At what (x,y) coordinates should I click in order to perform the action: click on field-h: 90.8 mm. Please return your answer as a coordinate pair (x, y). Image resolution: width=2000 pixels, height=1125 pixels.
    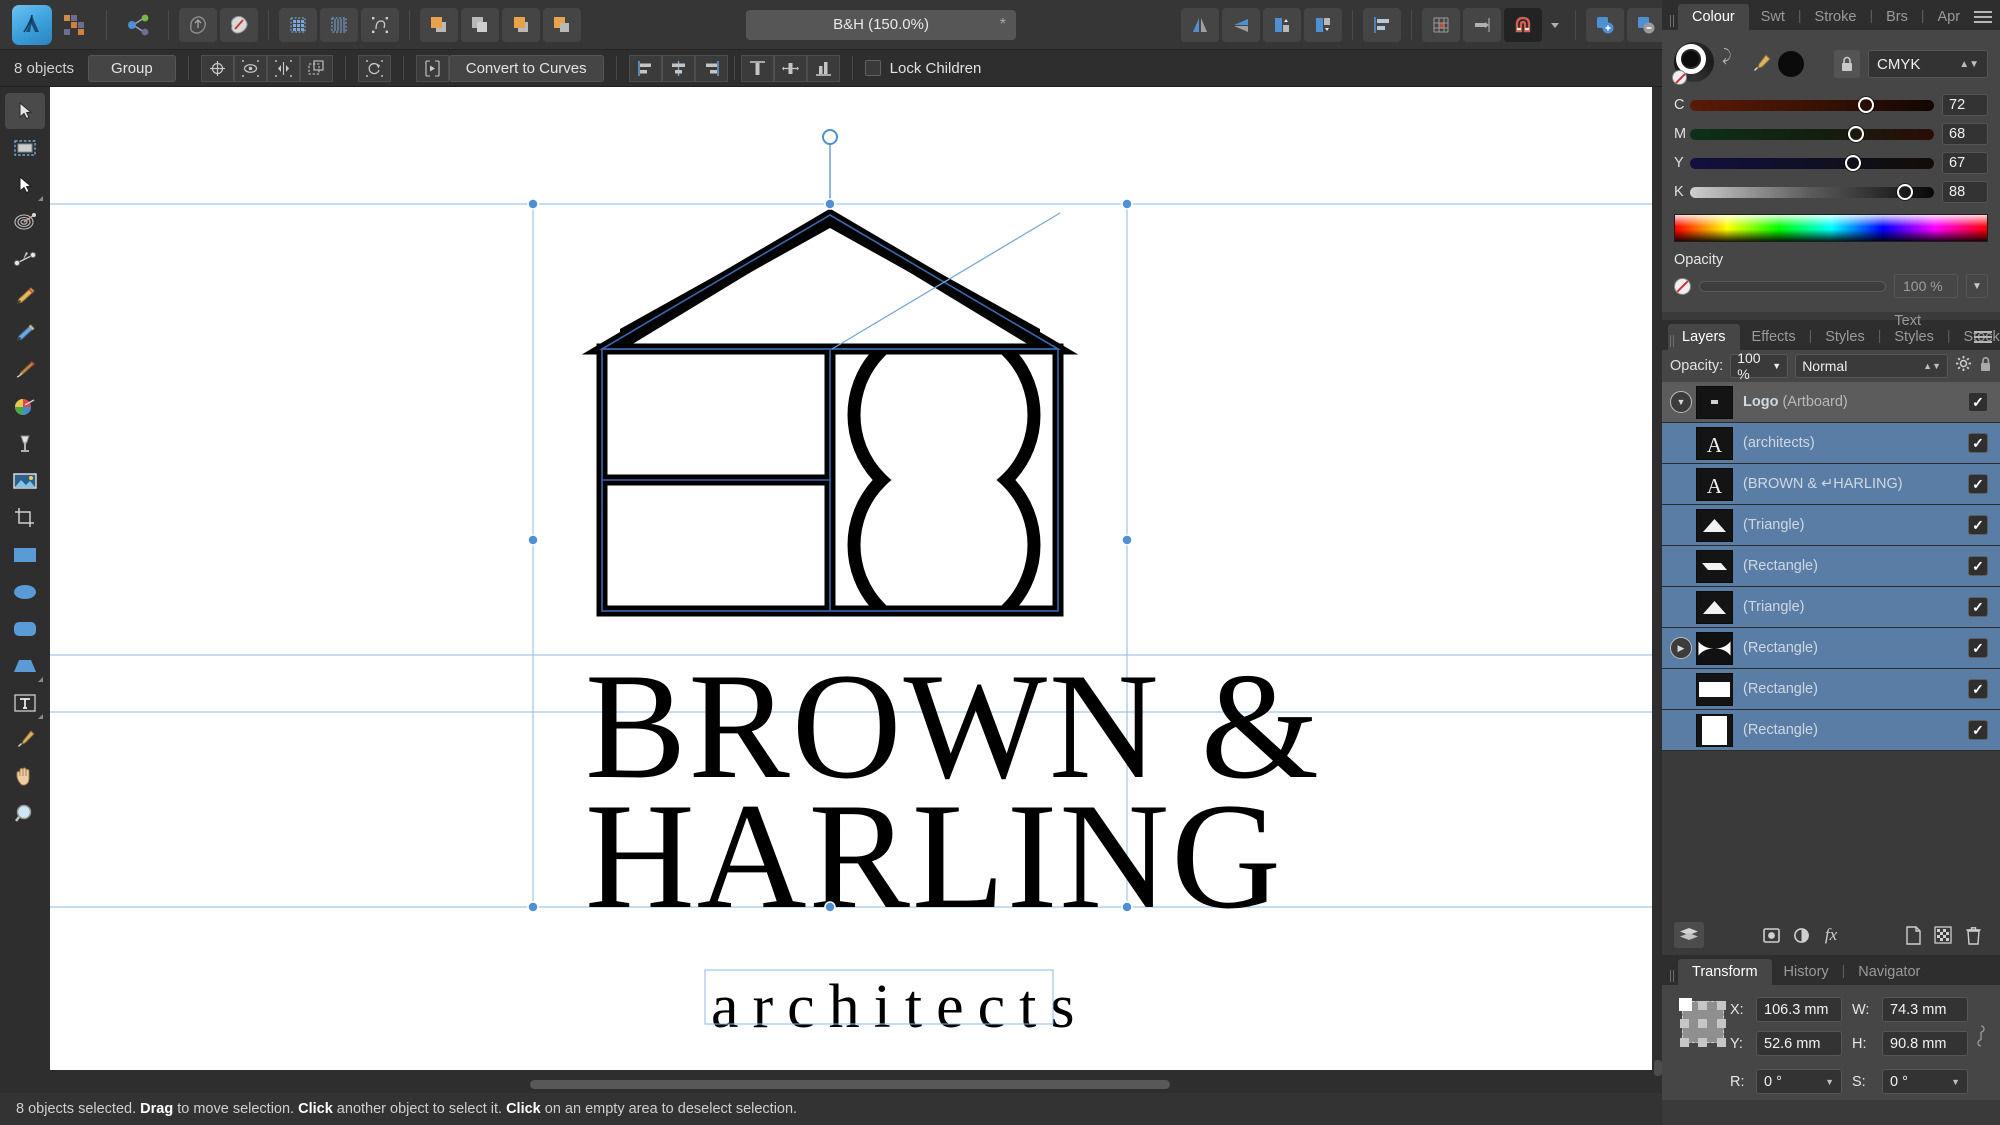
    Looking at the image, I should click on (1925, 1043).